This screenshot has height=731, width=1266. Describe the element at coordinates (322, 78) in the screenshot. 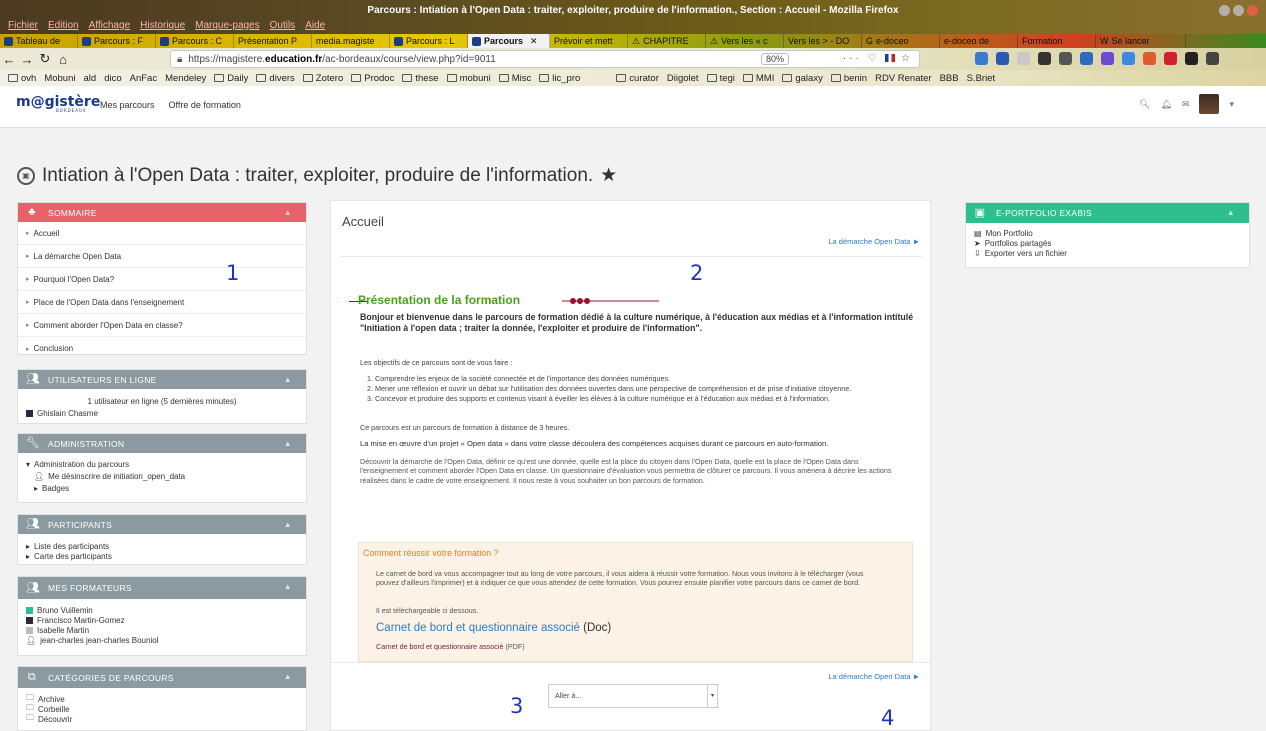

I see `bookmark-item: Zotero` at that location.